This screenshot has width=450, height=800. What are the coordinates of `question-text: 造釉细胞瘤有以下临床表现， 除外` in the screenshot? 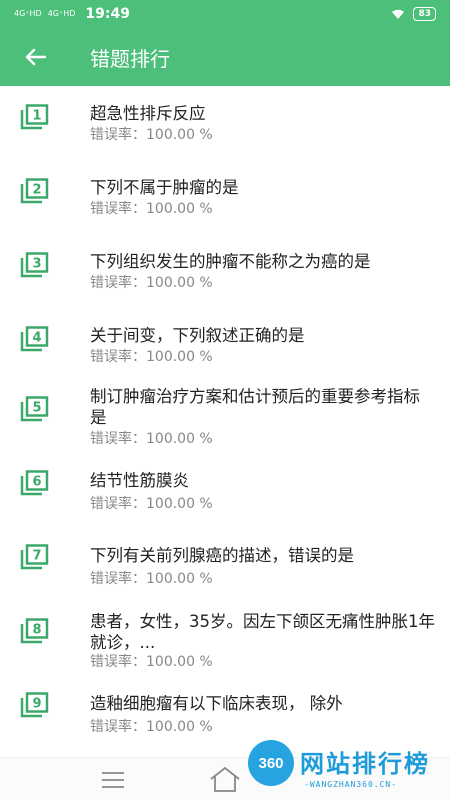 It's located at (216, 703).